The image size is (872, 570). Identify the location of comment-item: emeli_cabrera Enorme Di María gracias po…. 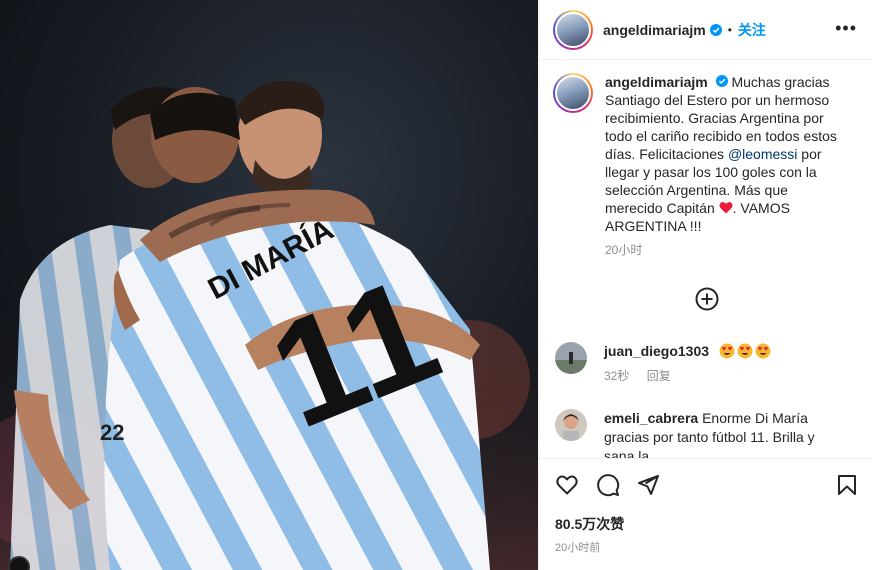
(705, 433).